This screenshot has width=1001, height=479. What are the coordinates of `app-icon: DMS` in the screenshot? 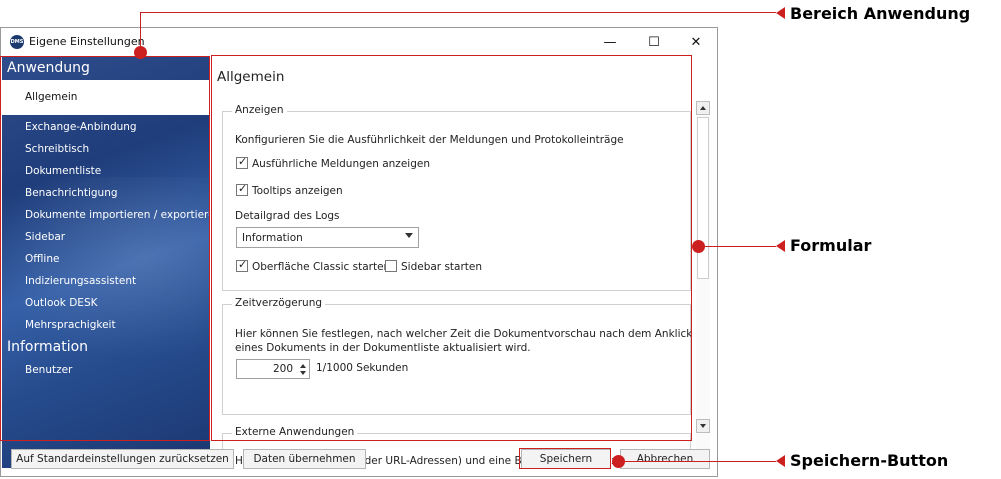 It's located at (17, 42).